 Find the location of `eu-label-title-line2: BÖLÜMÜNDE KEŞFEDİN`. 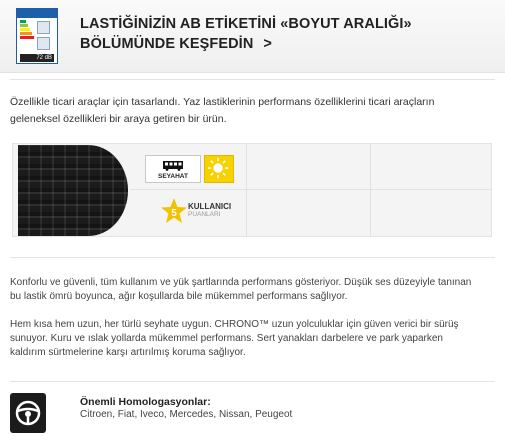

eu-label-title-line2: BÖLÜMÜNDE KEŞFEDİN is located at coordinates (167, 44).